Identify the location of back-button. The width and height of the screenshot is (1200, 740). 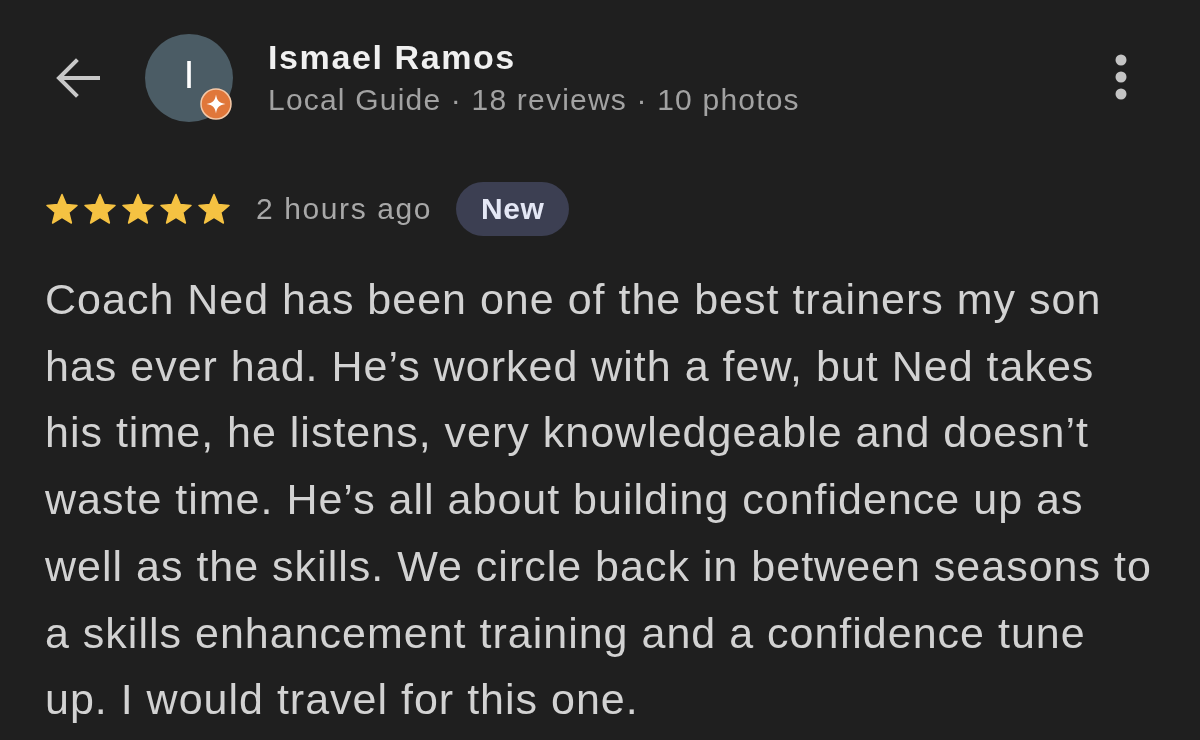
(78, 78).